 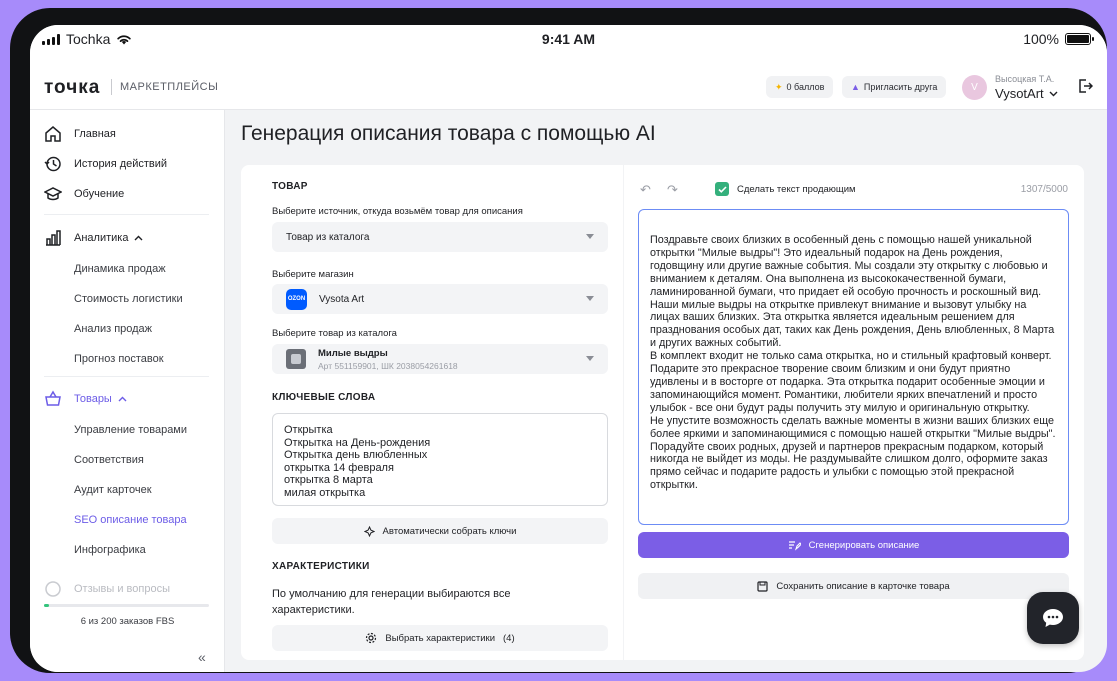 I want to click on keyword-line: открытка 8 марта, so click(x=328, y=480).